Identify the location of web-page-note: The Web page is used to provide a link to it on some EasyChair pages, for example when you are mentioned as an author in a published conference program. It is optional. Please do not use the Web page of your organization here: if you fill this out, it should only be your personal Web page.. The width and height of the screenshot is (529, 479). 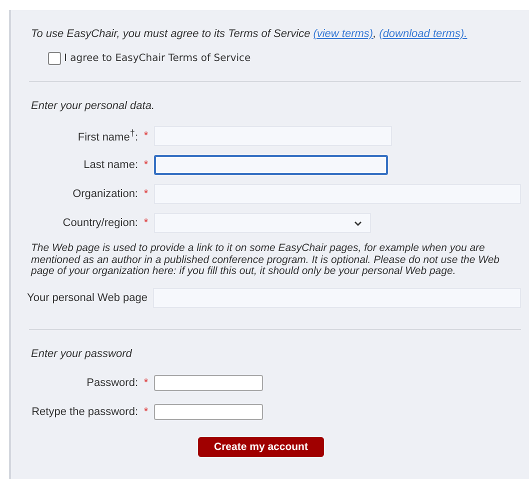
(266, 260).